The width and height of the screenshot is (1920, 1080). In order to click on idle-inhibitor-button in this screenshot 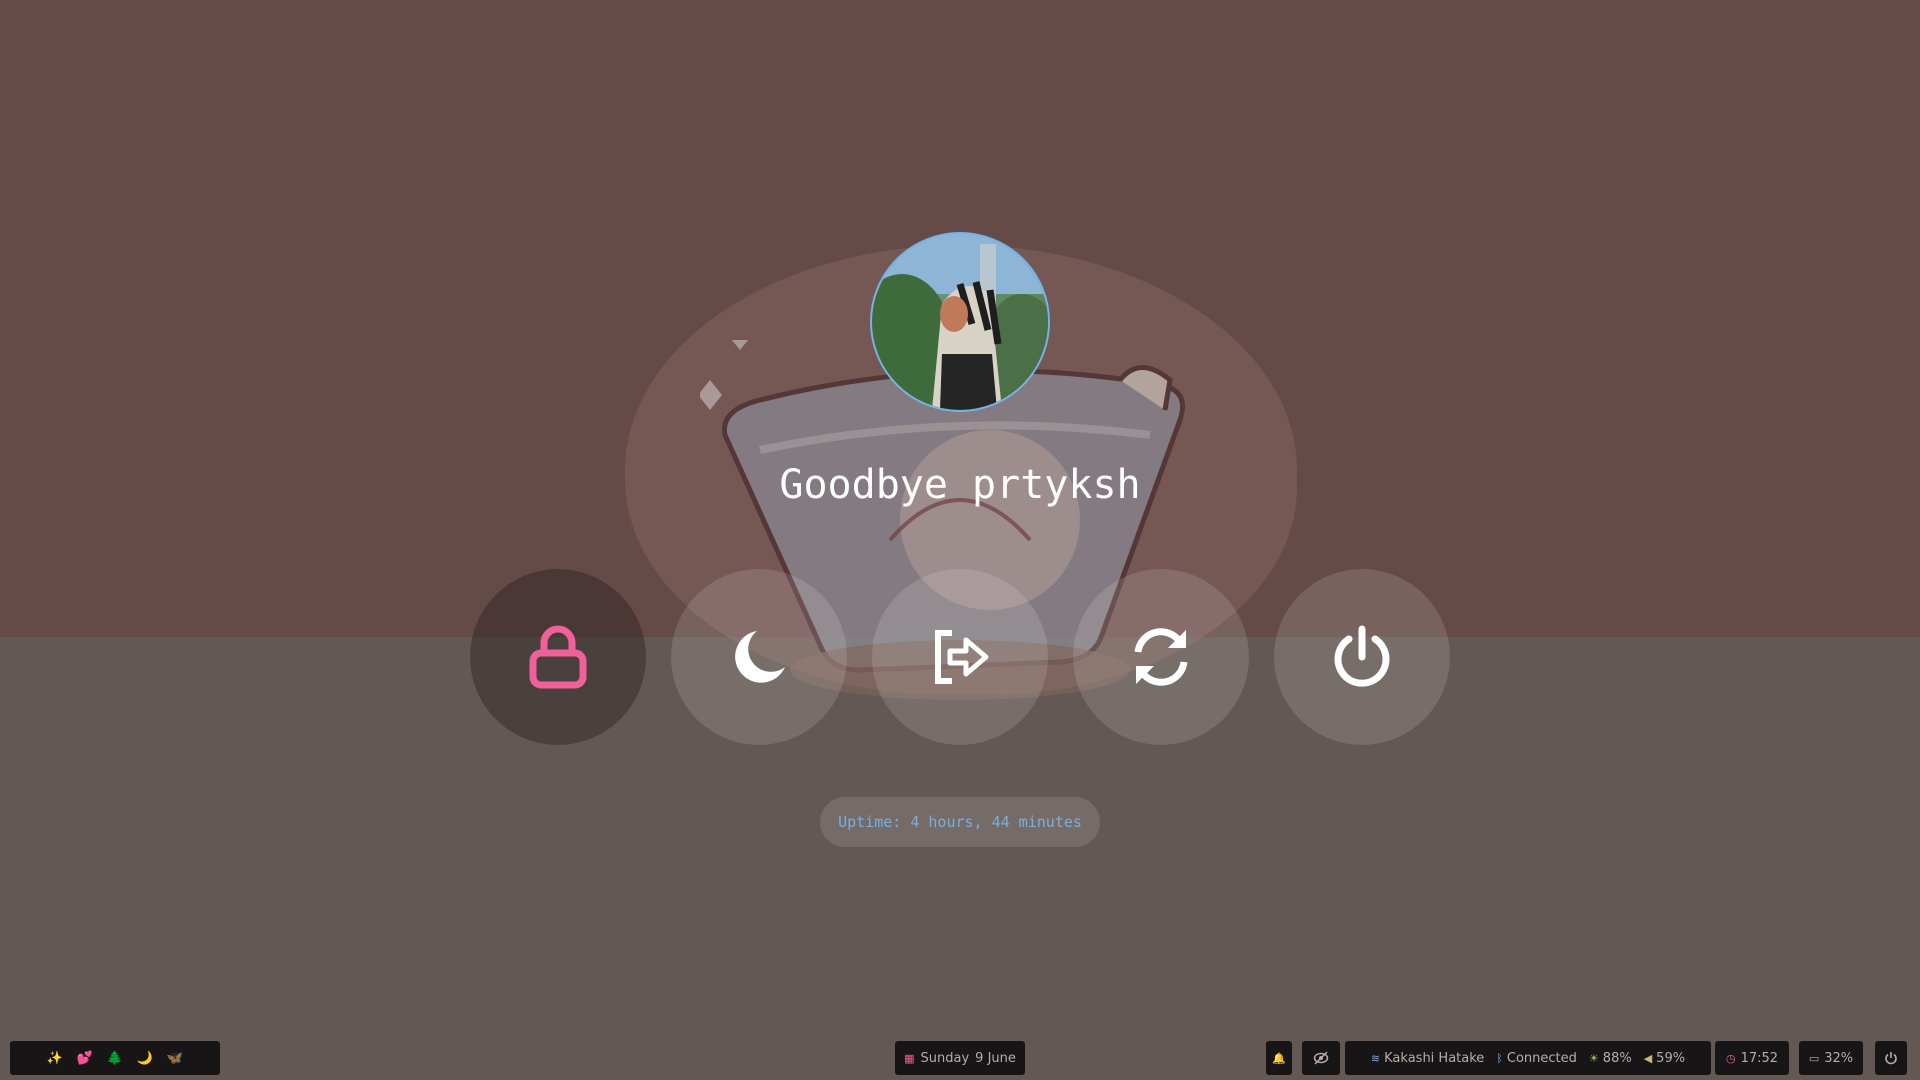, I will do `click(1321, 1058)`.